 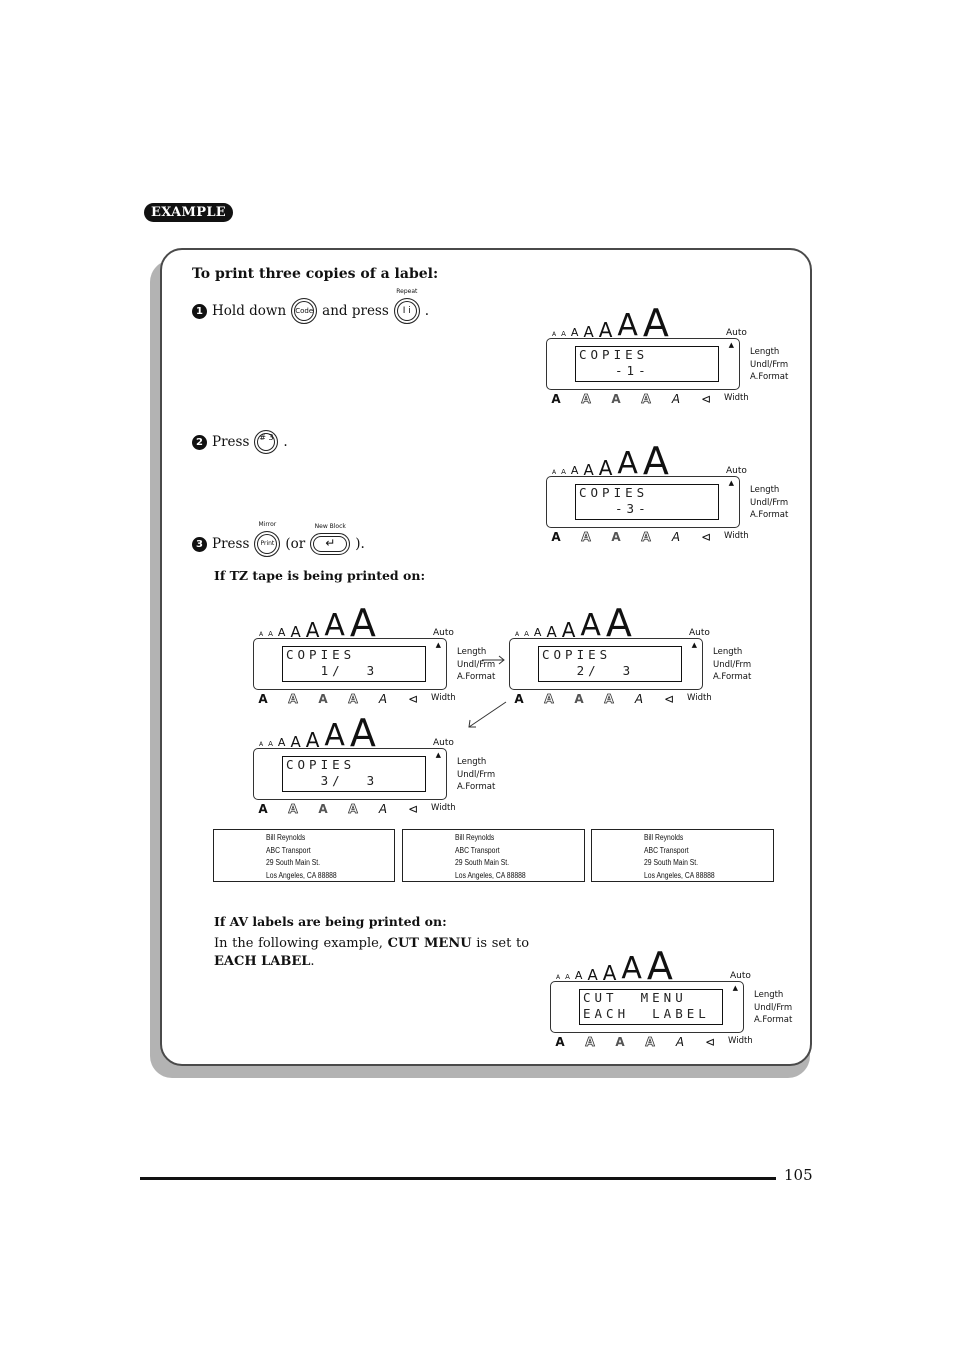 I want to click on lcd-screen: COPIES 3/ 3, so click(x=354, y=774).